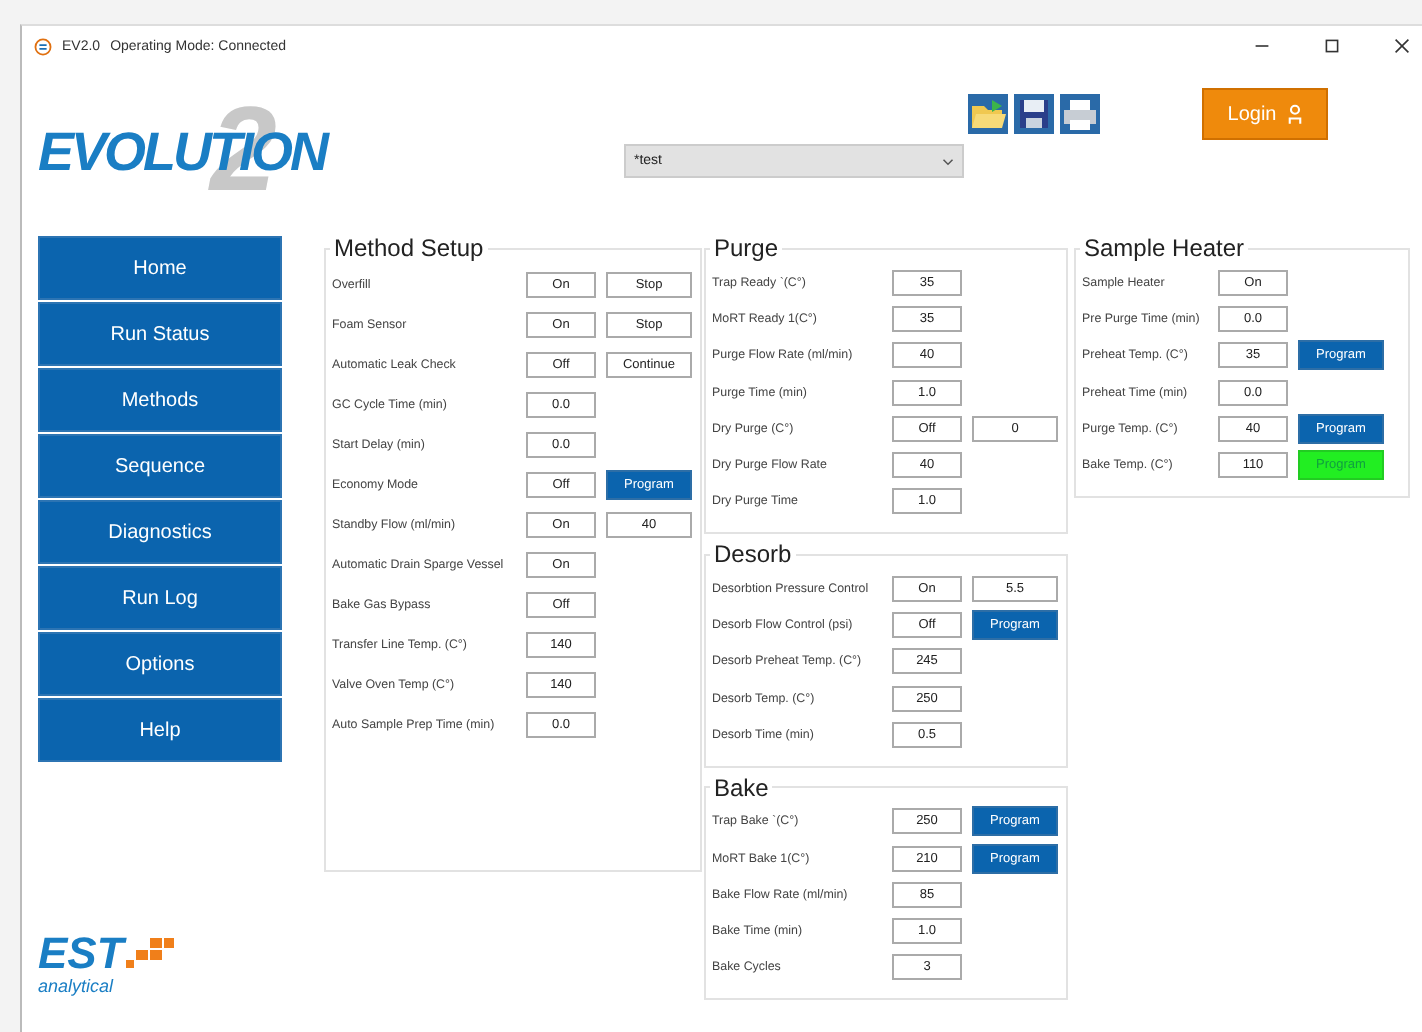 This screenshot has height=1032, width=1422. I want to click on nav-button: Run Status, so click(160, 334).